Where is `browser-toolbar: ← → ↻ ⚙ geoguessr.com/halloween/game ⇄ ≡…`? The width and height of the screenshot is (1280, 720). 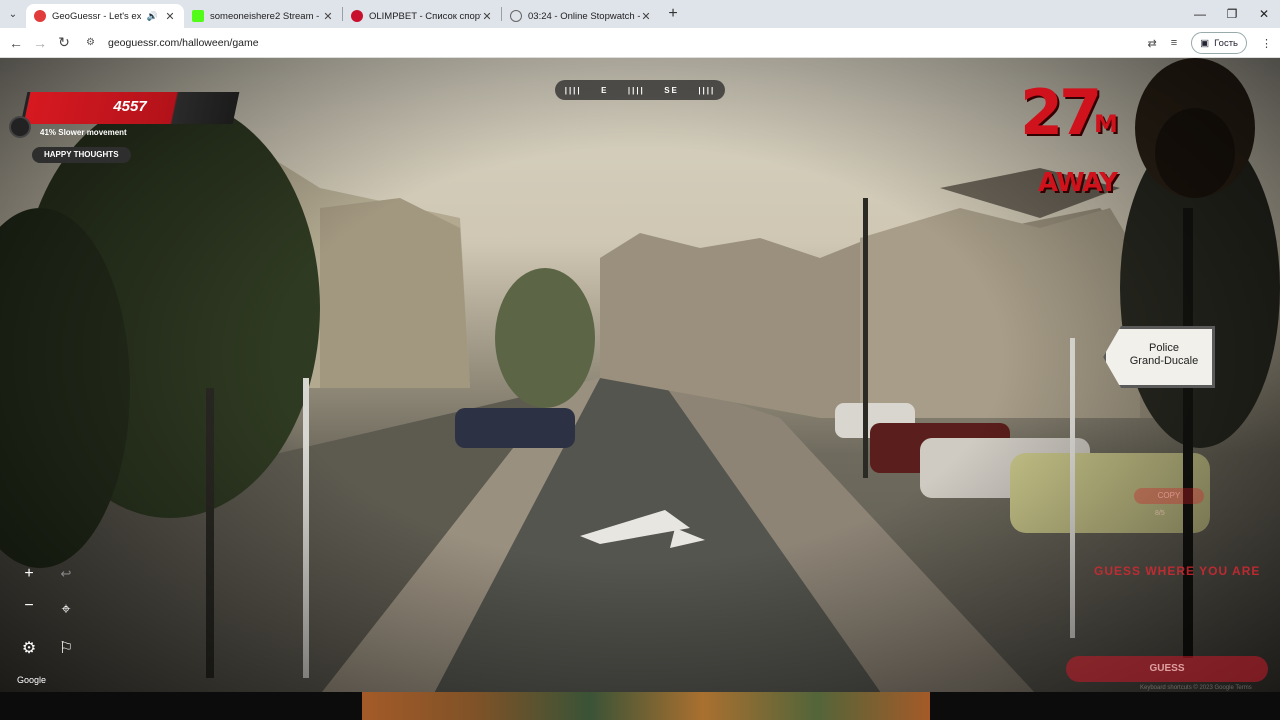 browser-toolbar: ← → ↻ ⚙ geoguessr.com/halloween/game ⇄ ≡… is located at coordinates (640, 43).